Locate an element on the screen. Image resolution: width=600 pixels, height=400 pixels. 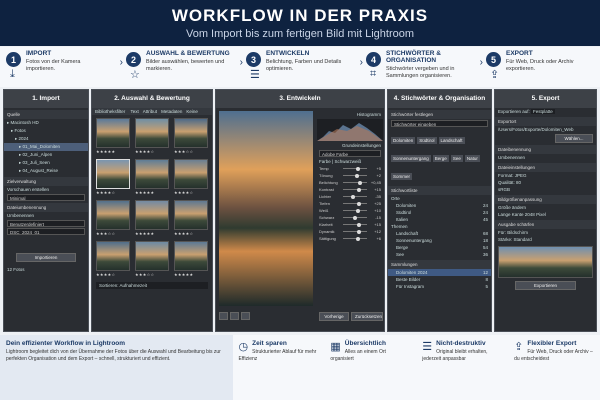
export-to-select: Festplatte is located at coordinates (543, 111).